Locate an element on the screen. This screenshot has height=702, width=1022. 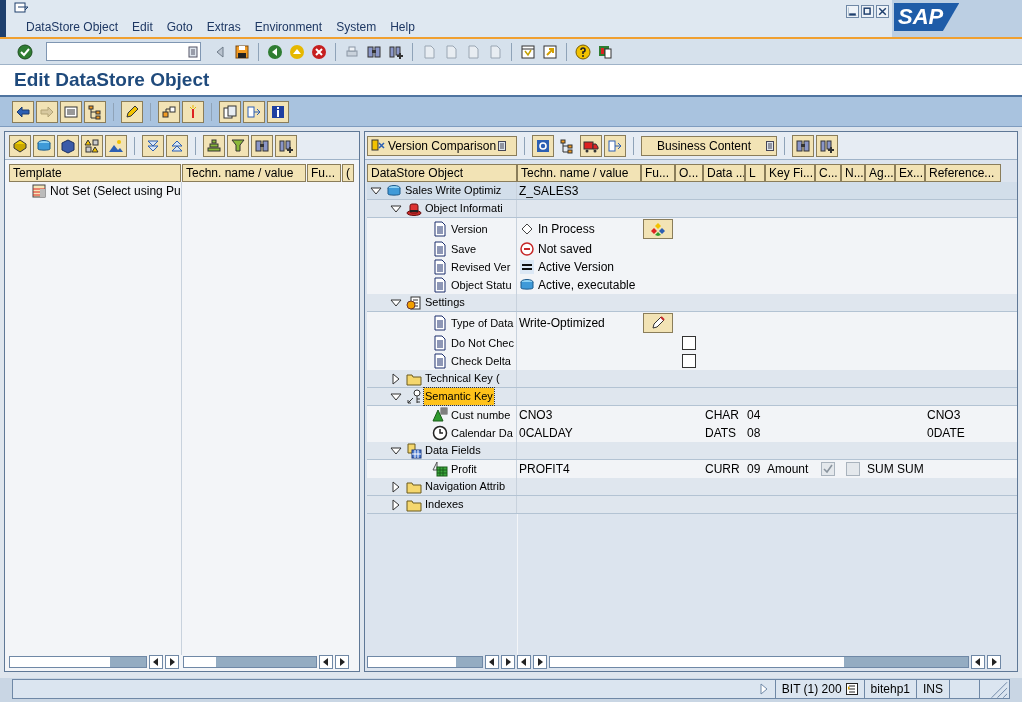
tree-item-label: Object Statu is located at coordinates (481, 285).